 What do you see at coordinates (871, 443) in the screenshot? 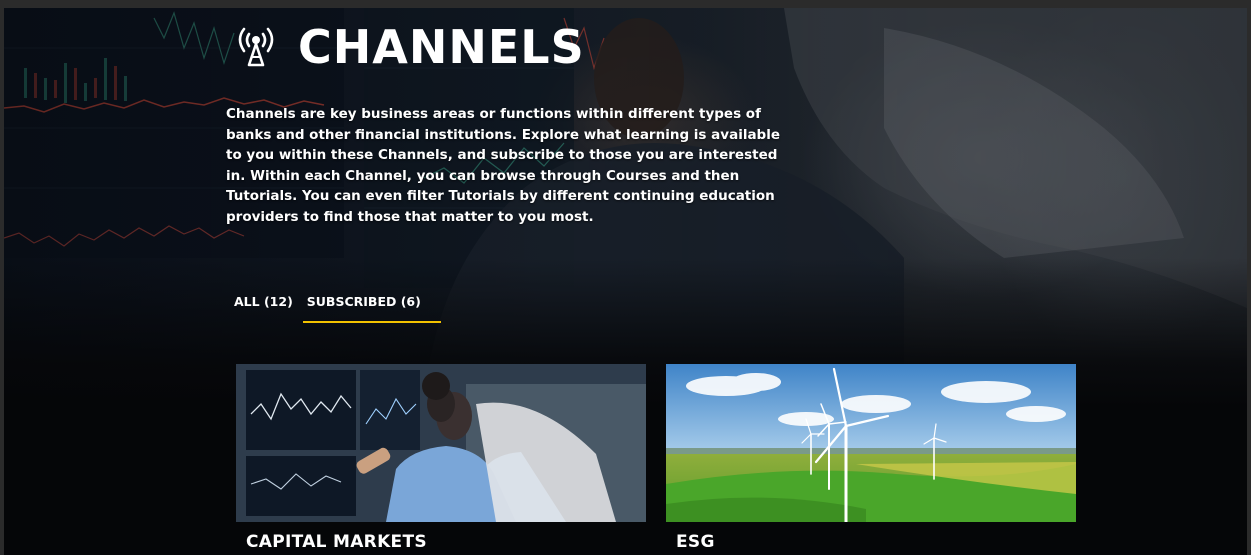
I see `esg-image` at bounding box center [871, 443].